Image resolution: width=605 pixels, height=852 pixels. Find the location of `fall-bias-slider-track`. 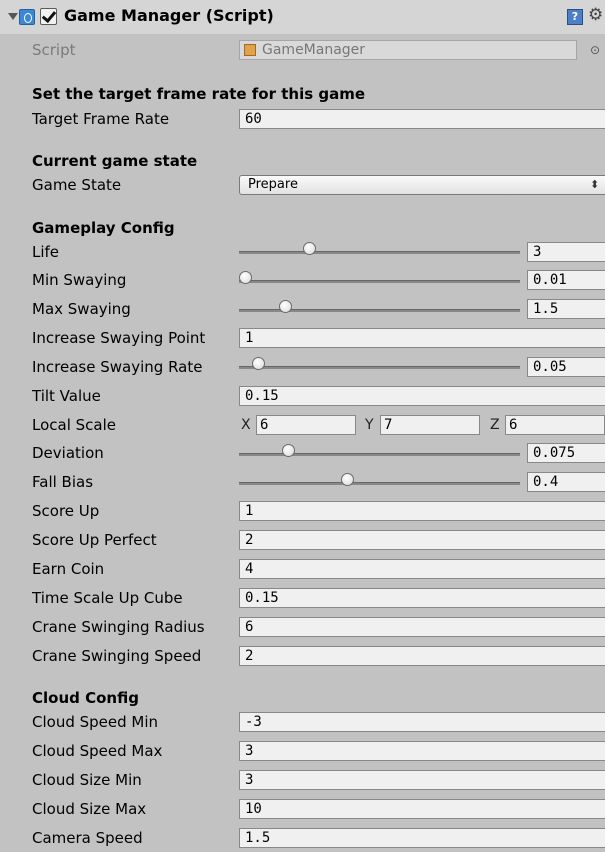

fall-bias-slider-track is located at coordinates (379, 483).